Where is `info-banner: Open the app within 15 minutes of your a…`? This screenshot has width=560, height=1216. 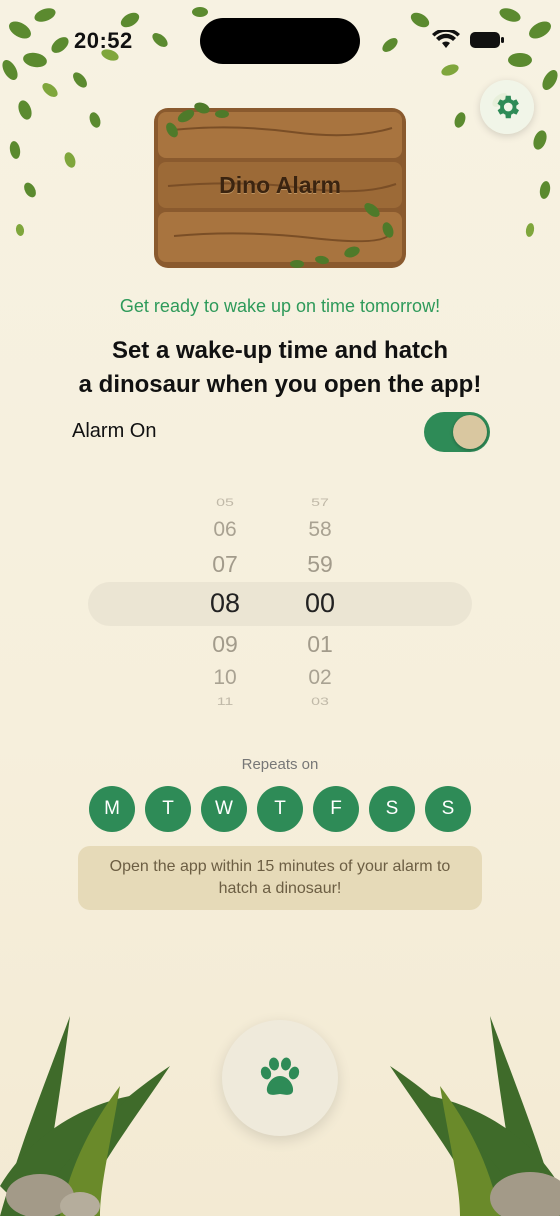 info-banner: Open the app within 15 minutes of your a… is located at coordinates (280, 878).